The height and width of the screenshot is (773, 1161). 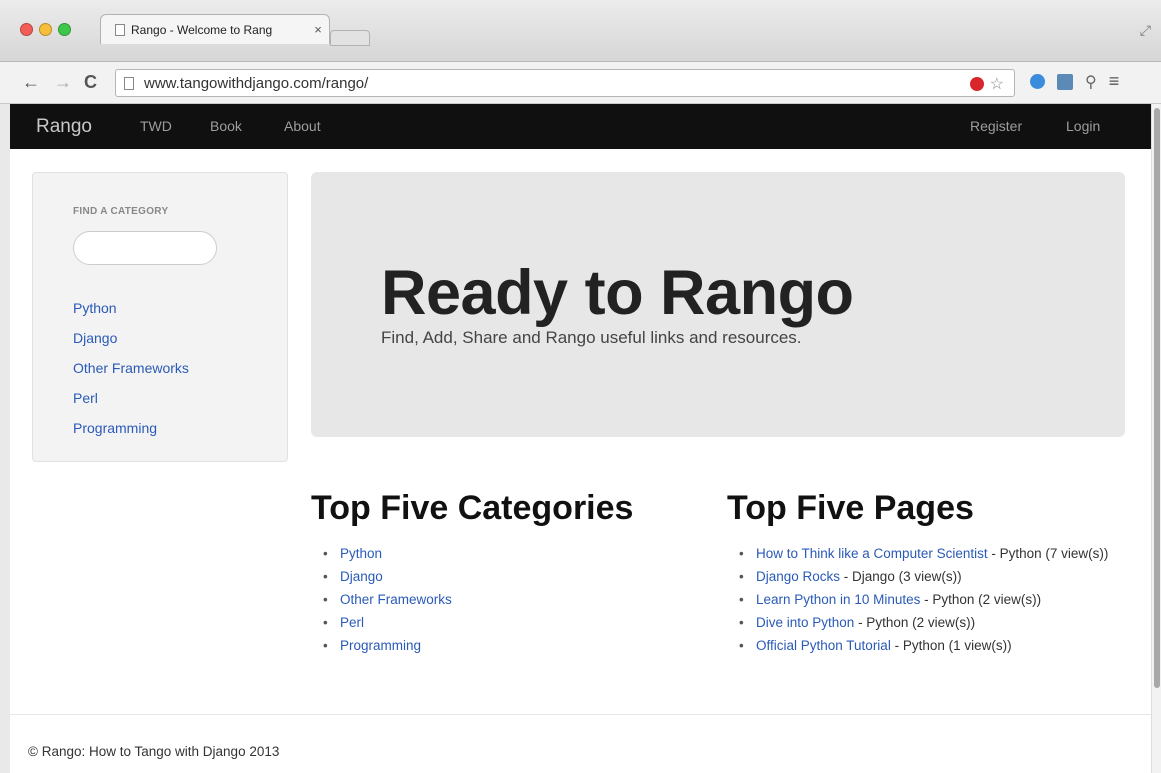 What do you see at coordinates (512, 576) in the screenshot?
I see `list-item: Django` at bounding box center [512, 576].